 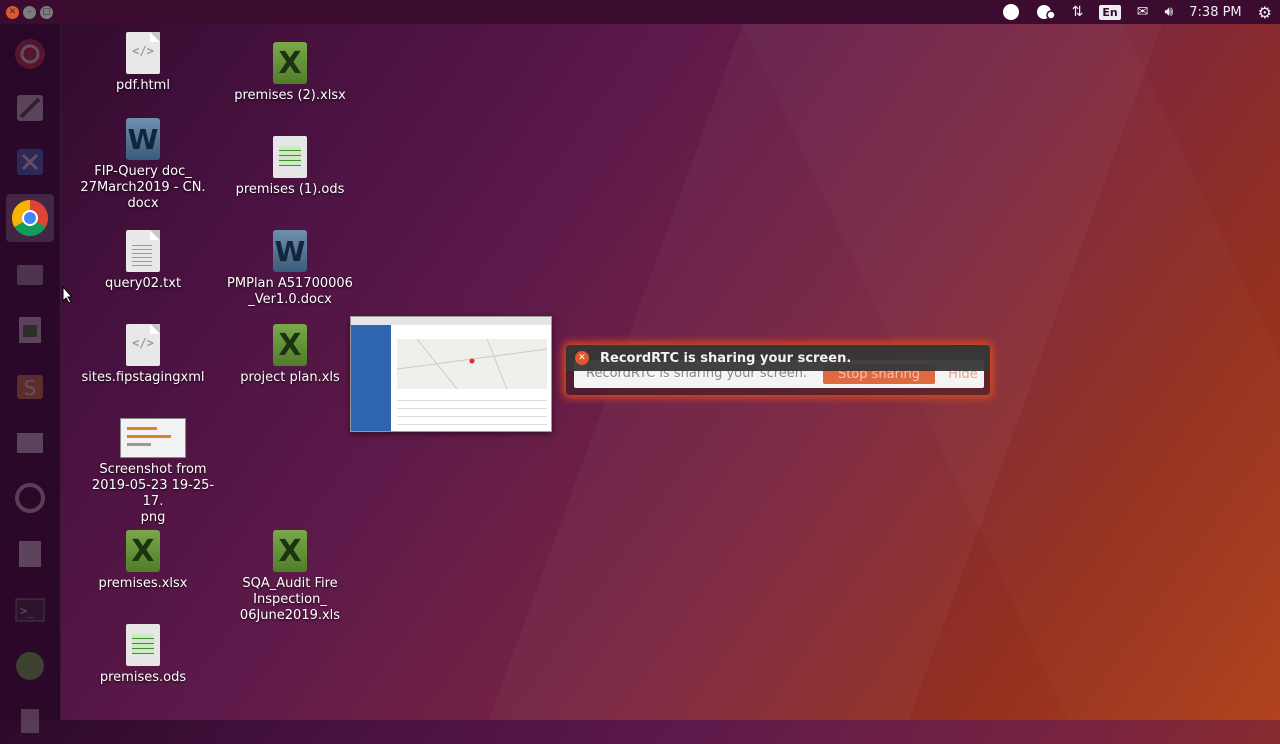 What do you see at coordinates (46, 12) in the screenshot?
I see `maximize-window-button: □` at bounding box center [46, 12].